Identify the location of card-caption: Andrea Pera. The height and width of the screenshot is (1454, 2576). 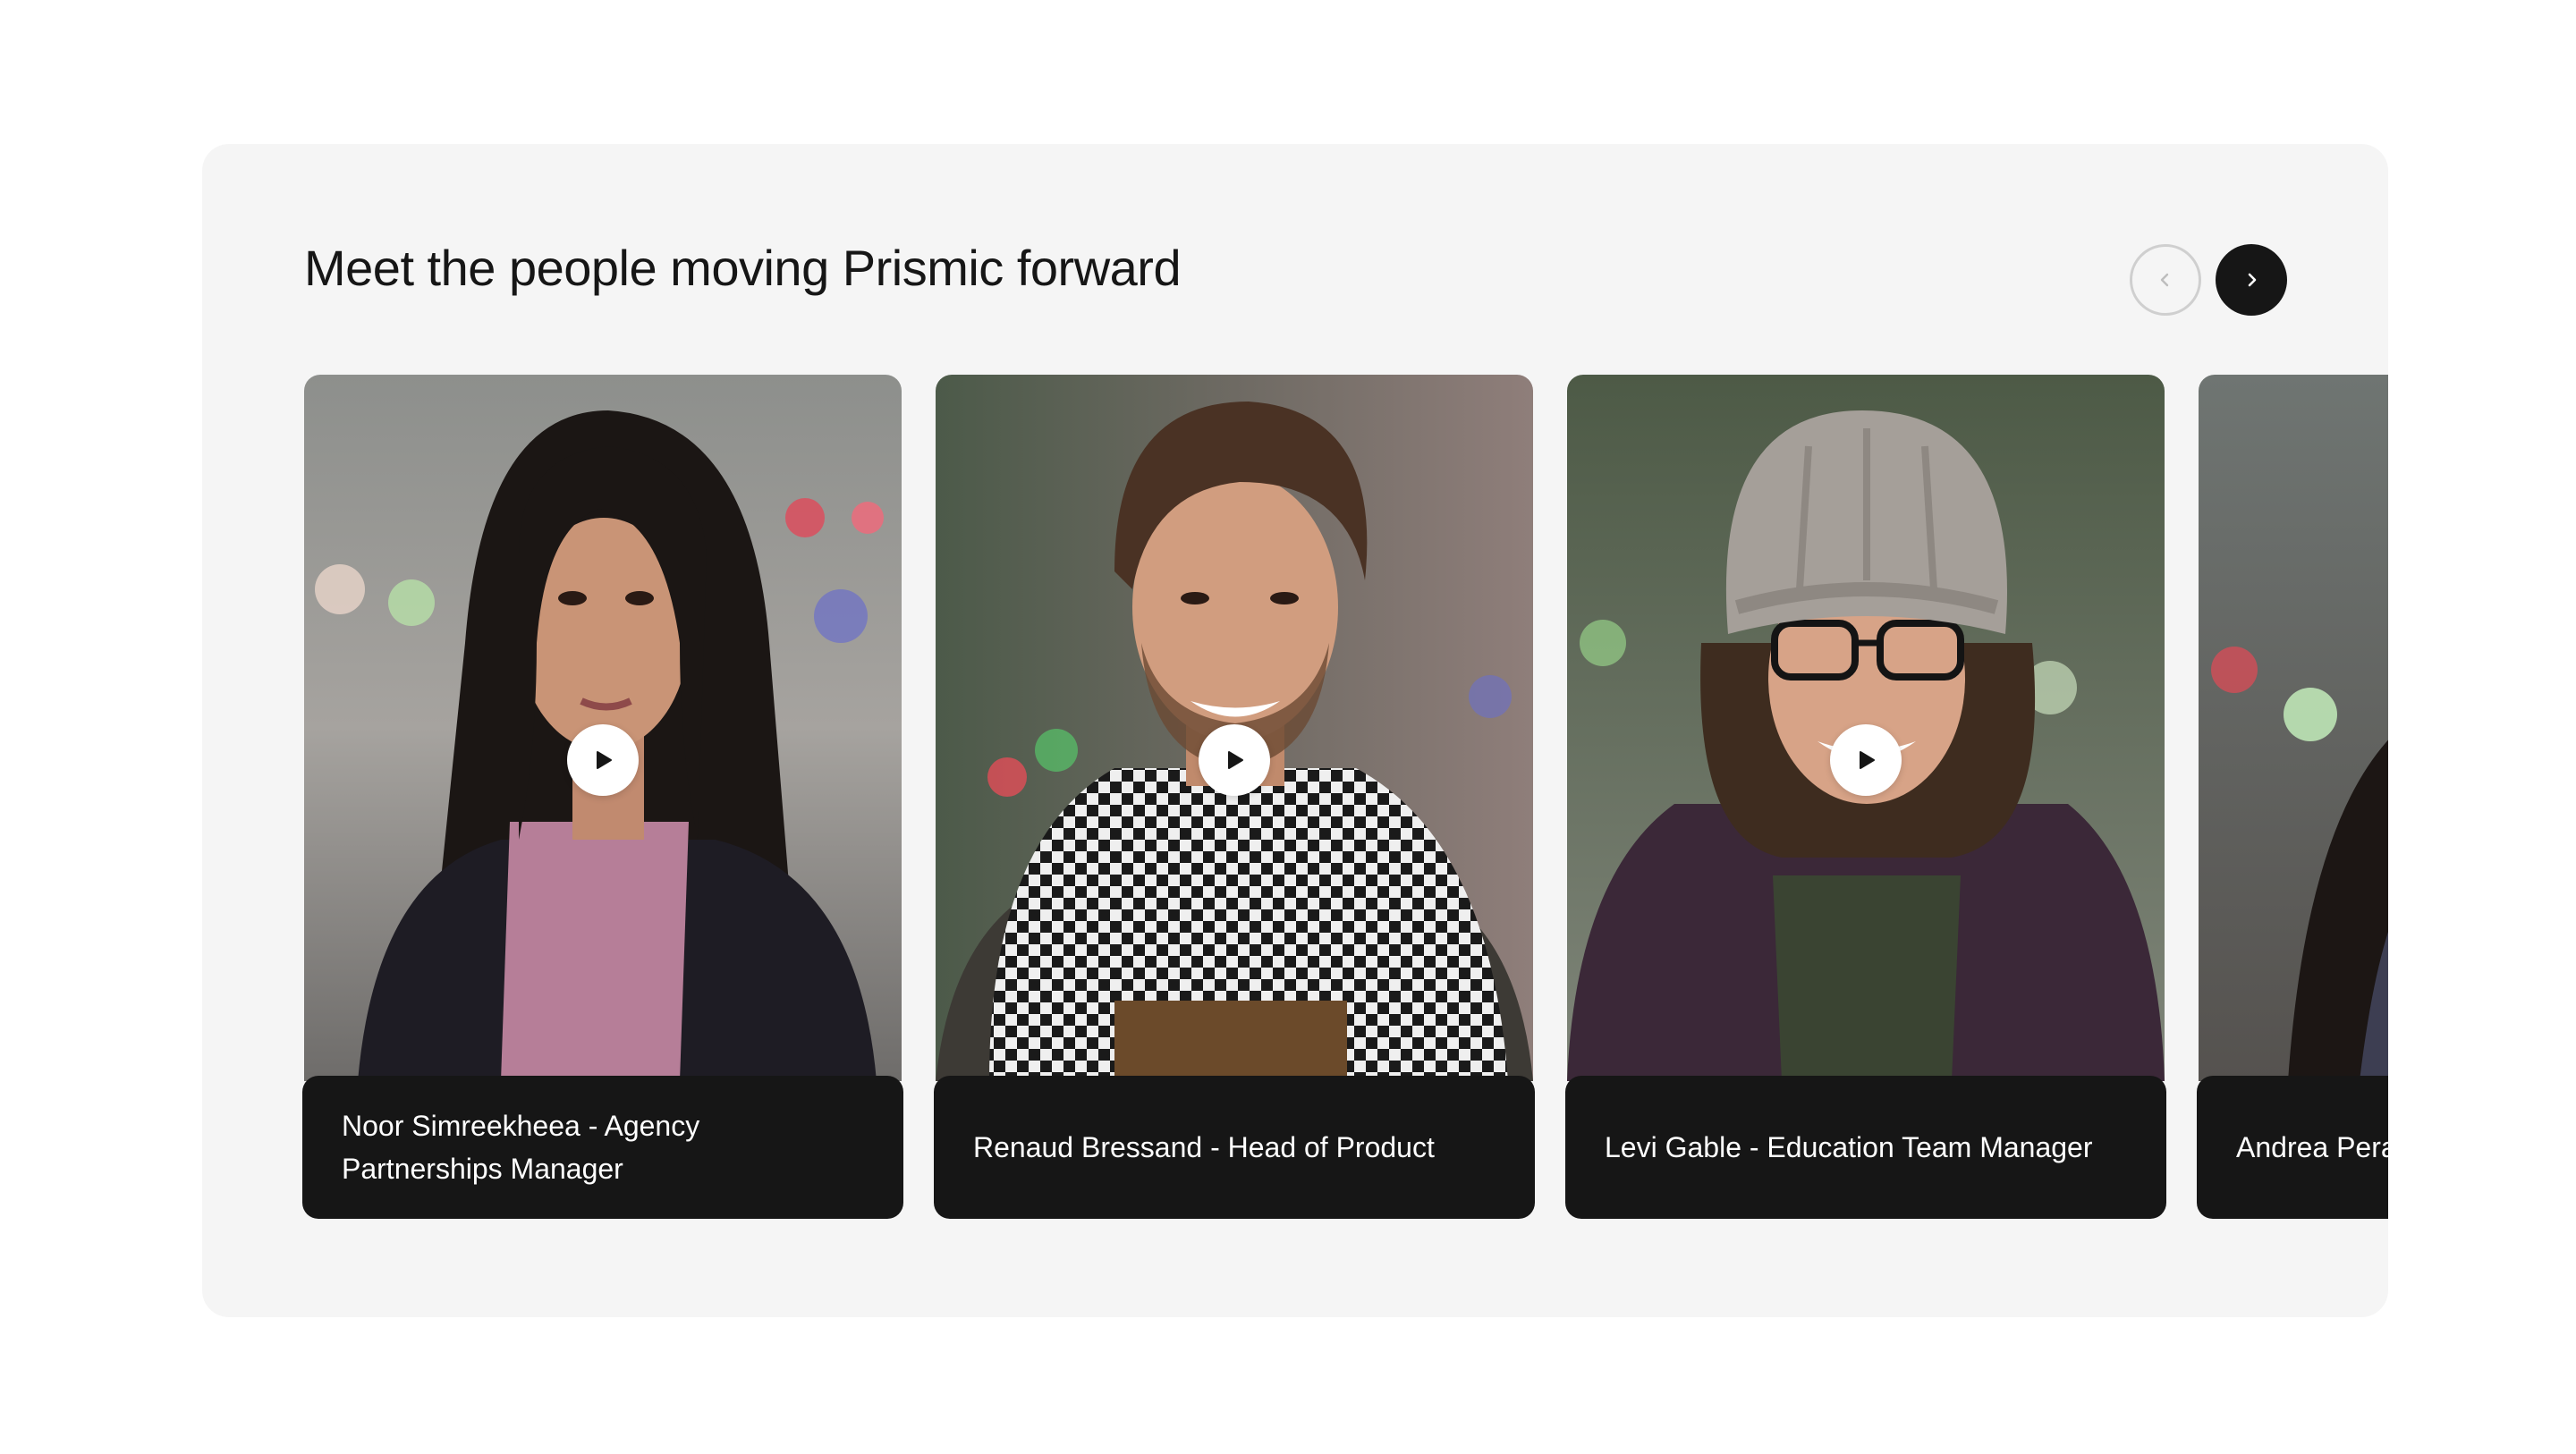
(2292, 1148).